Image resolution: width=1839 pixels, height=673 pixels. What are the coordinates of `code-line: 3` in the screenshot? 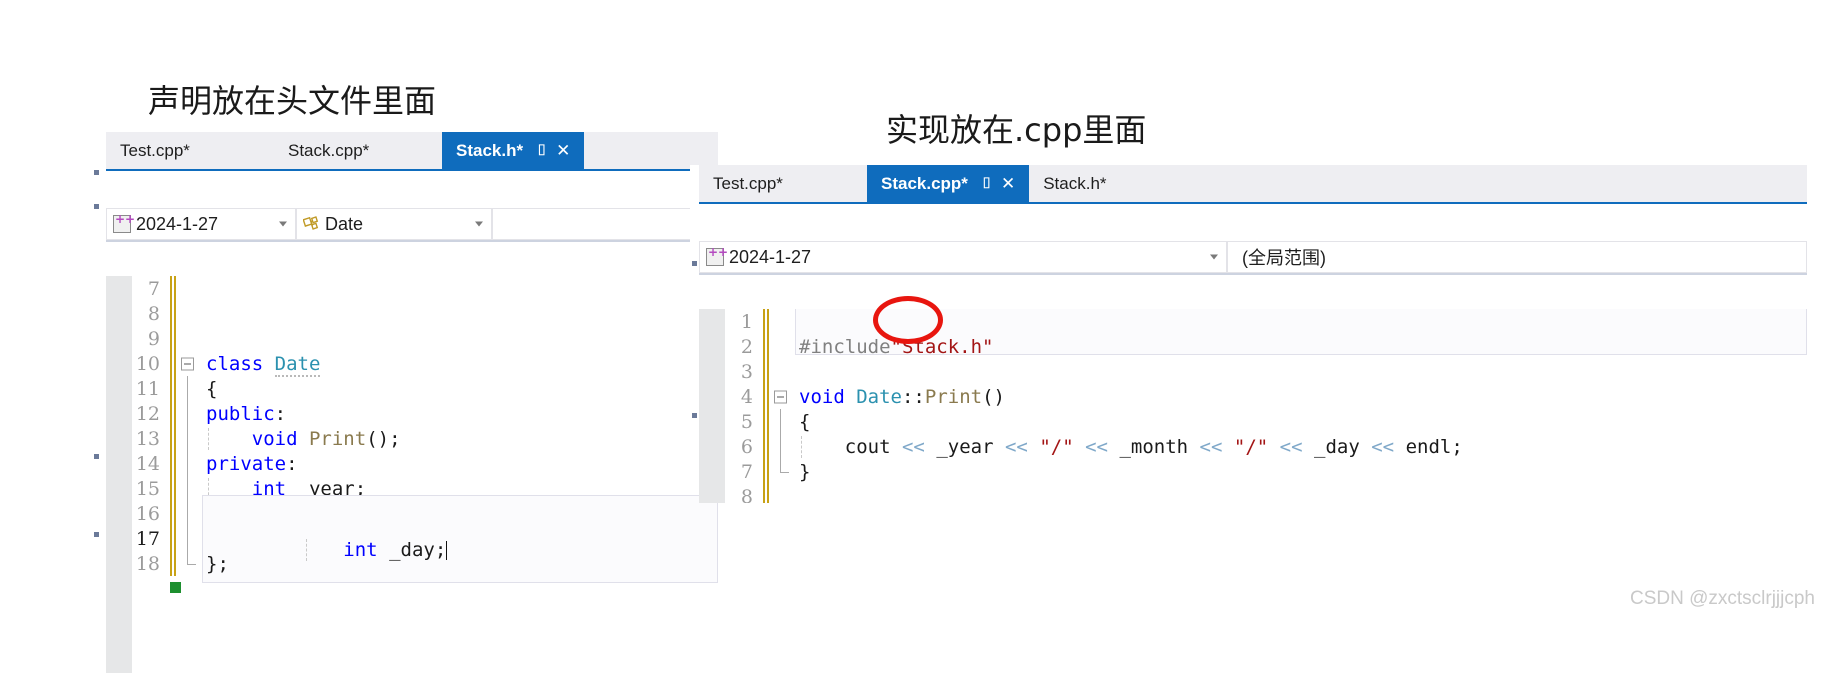 It's located at (1253, 371).